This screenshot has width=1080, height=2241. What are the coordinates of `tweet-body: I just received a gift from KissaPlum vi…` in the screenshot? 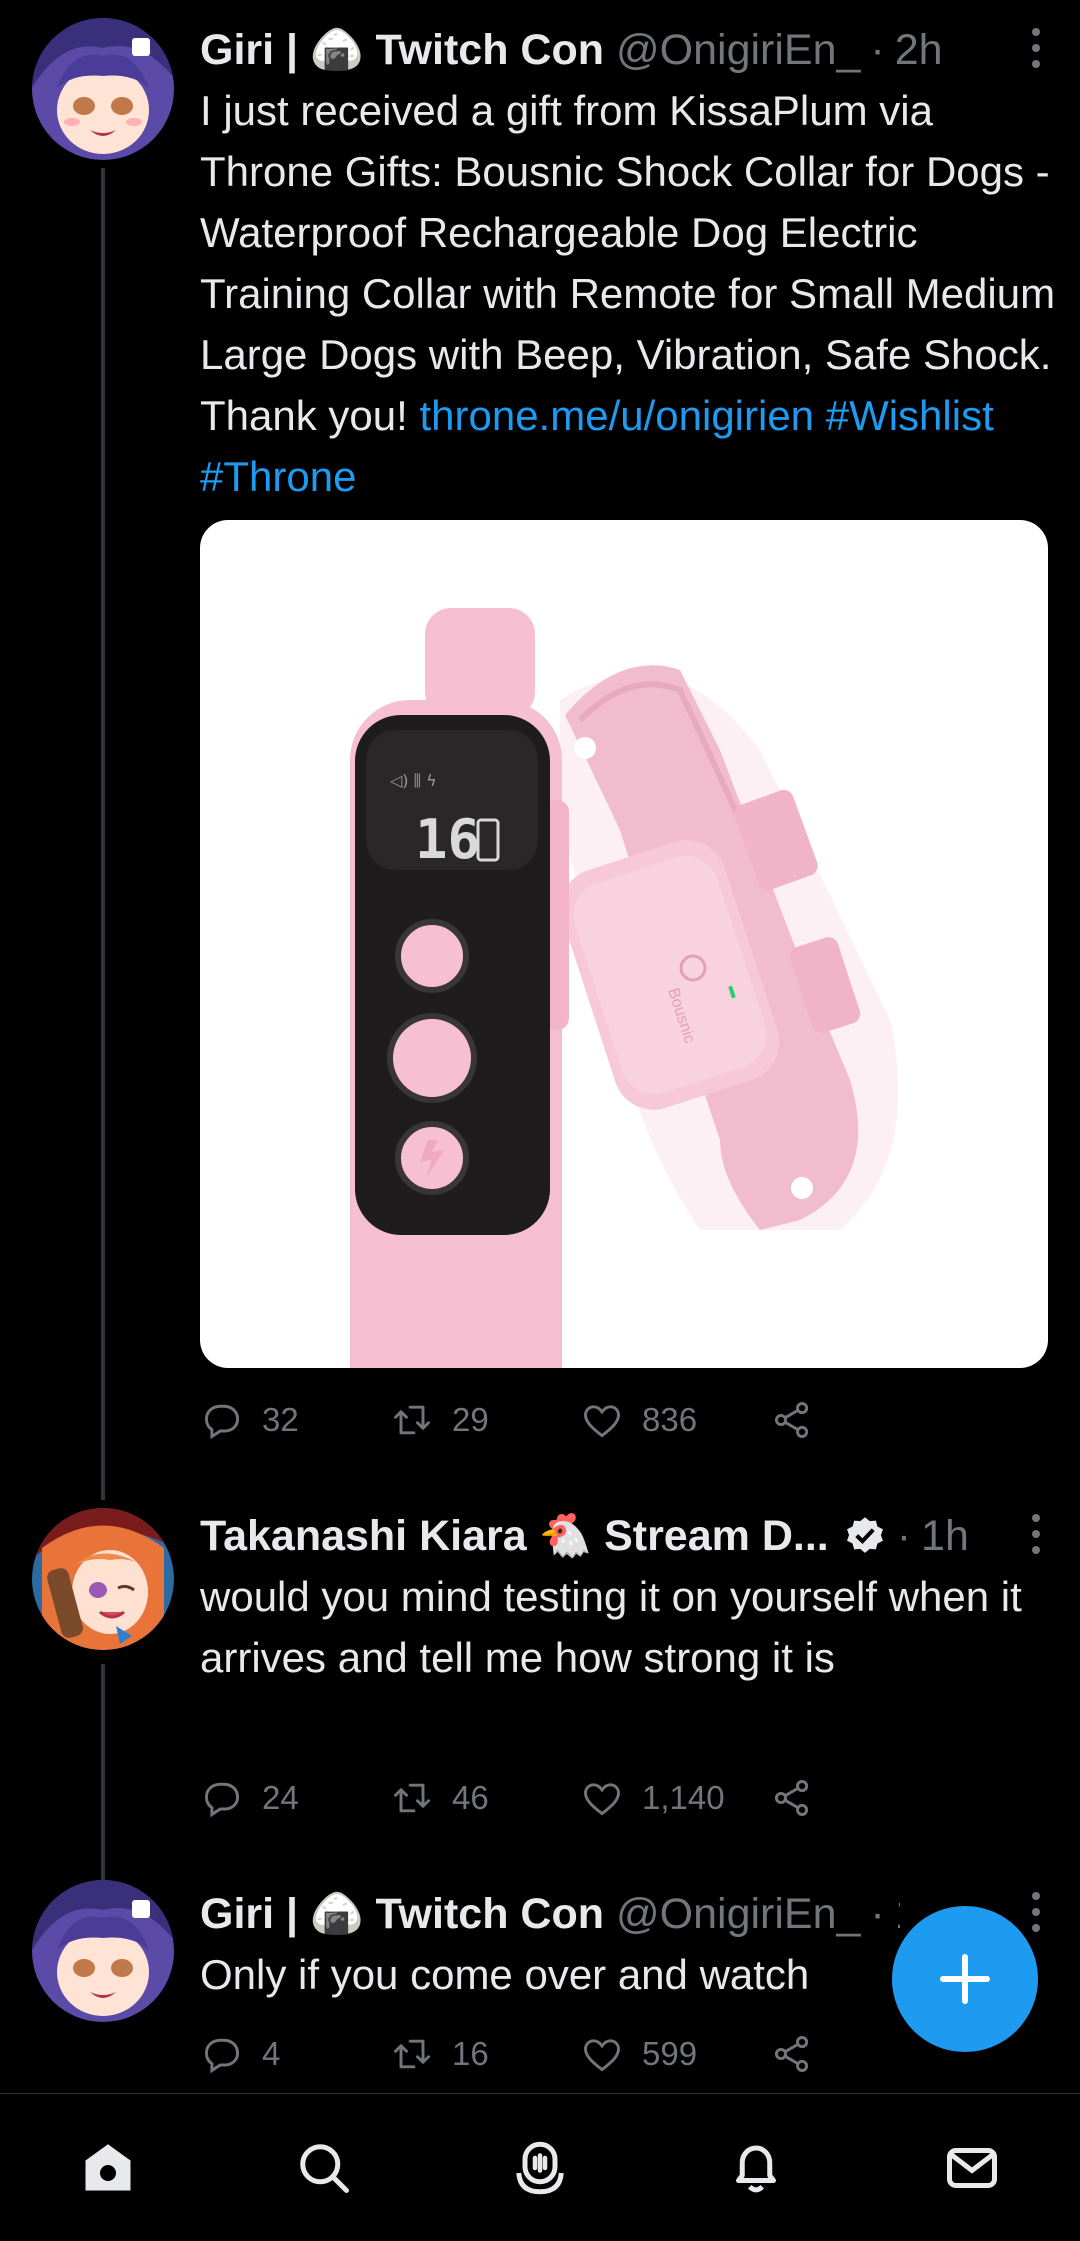 It's located at (628, 263).